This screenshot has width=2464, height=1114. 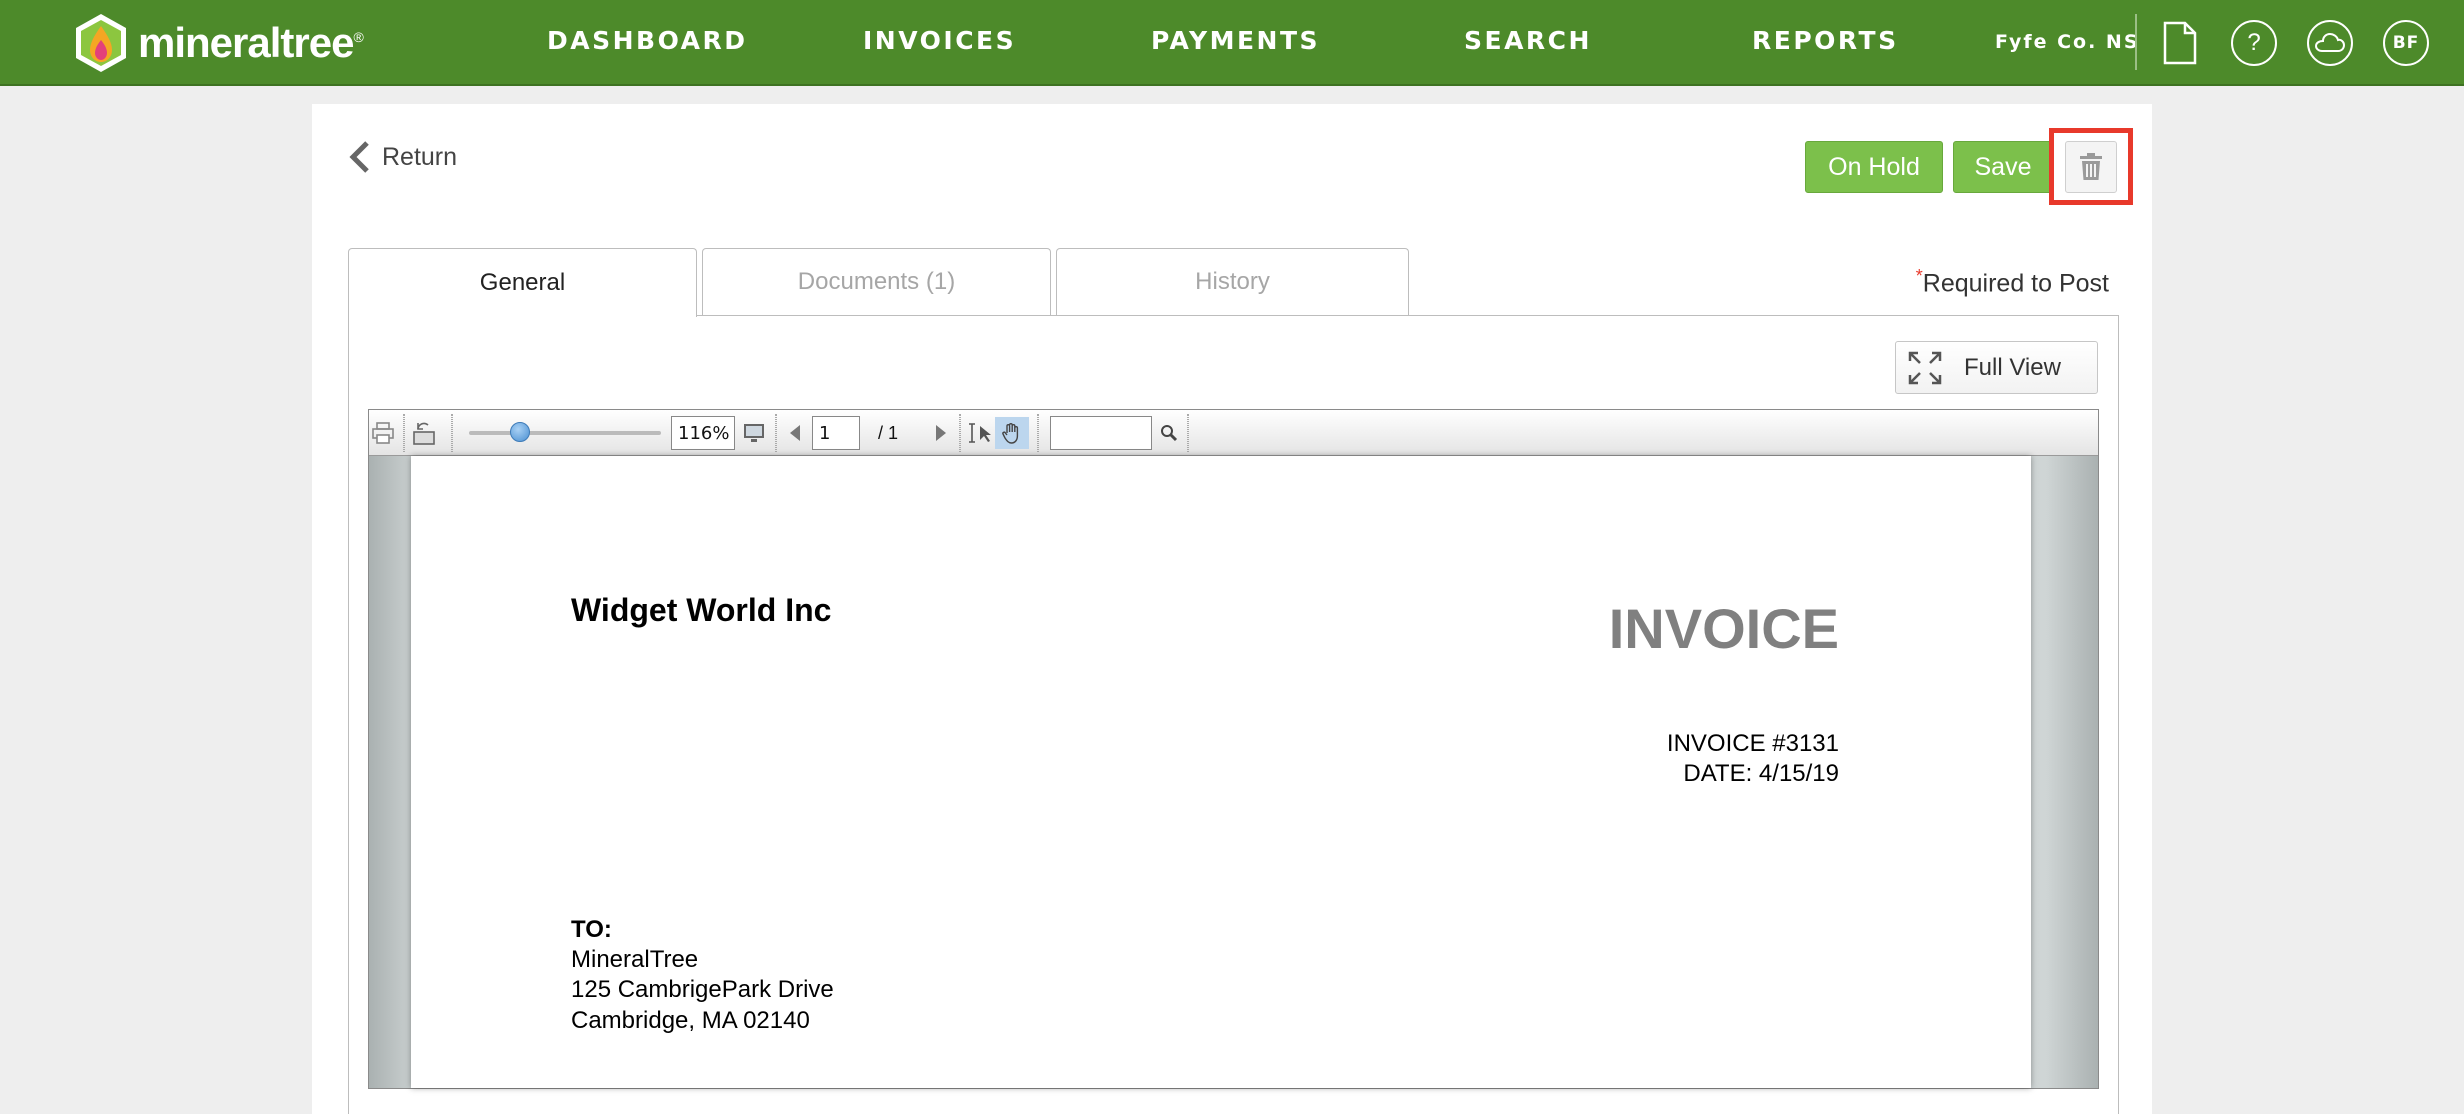 What do you see at coordinates (647, 40) in the screenshot?
I see `nav-dashboard: DASHBOARD` at bounding box center [647, 40].